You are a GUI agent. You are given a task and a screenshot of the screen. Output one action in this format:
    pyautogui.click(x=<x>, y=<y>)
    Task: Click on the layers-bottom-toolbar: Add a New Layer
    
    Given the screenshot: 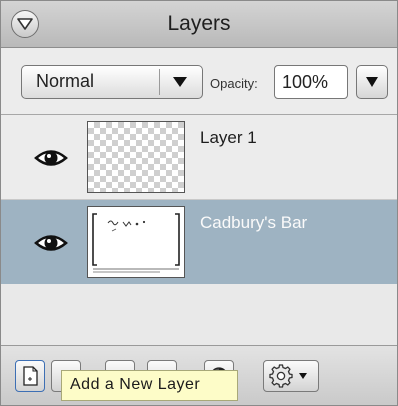 What is the action you would take?
    pyautogui.click(x=199, y=375)
    